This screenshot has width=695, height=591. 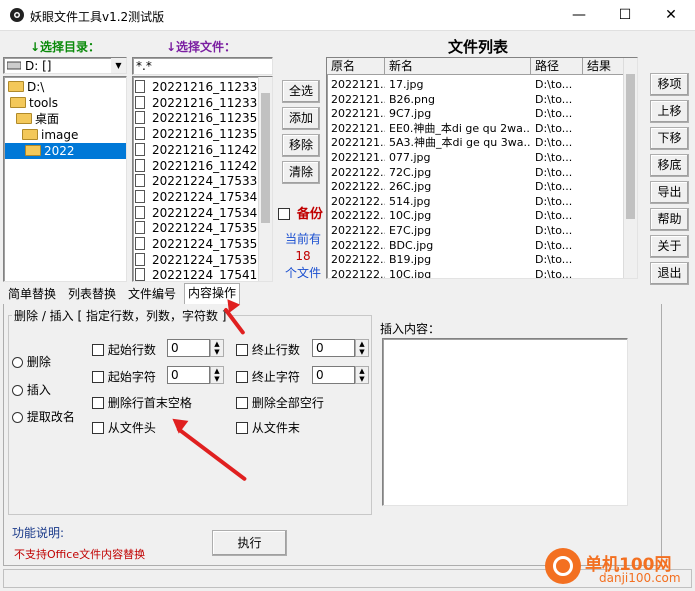 I want to click on tab-simple-replace: 简单替换, so click(x=32, y=294).